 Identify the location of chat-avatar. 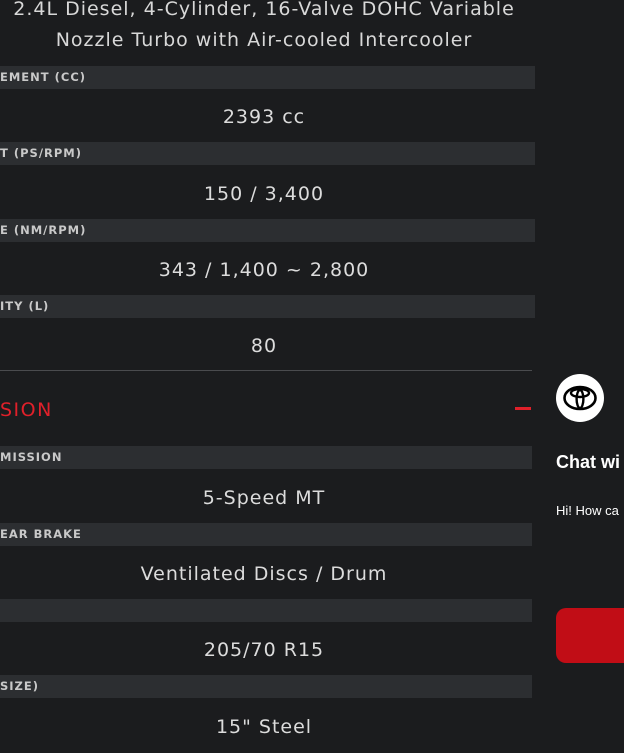
(580, 398).